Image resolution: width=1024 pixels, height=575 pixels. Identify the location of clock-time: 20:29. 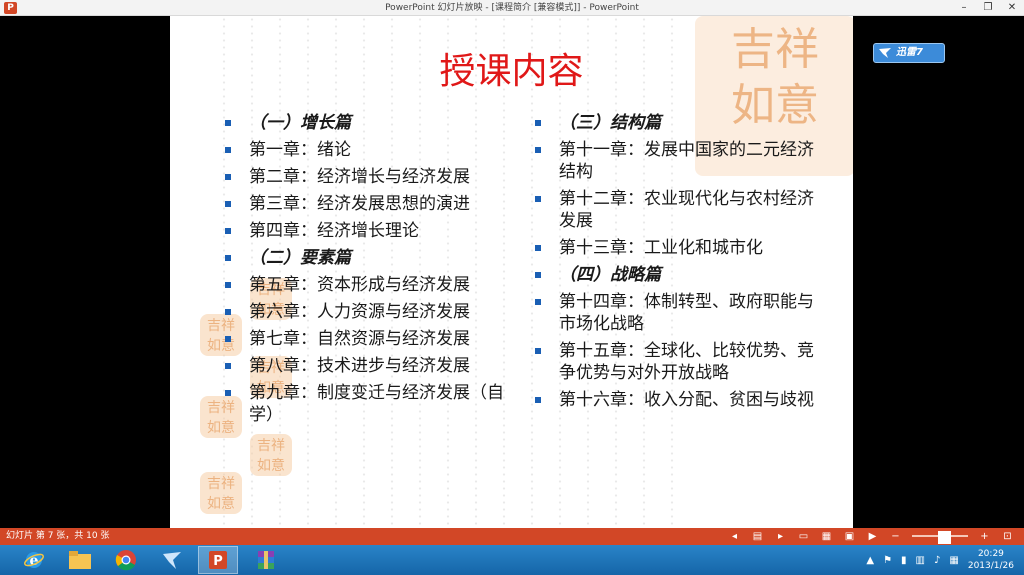
(990, 554).